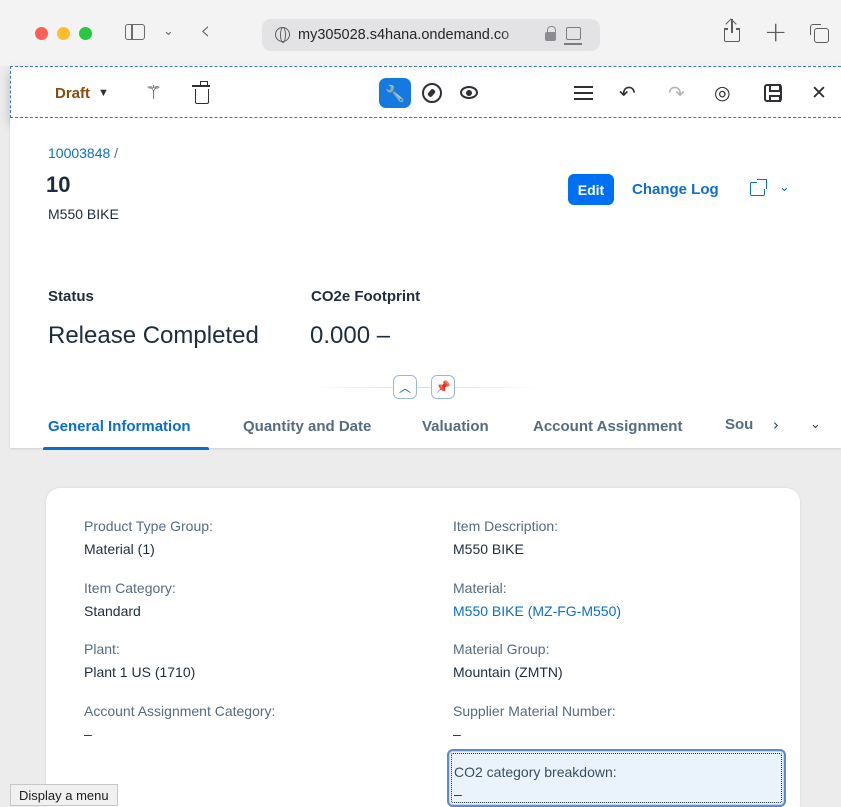  What do you see at coordinates (506, 526) in the screenshot?
I see `item-description-label: Item Description:` at bounding box center [506, 526].